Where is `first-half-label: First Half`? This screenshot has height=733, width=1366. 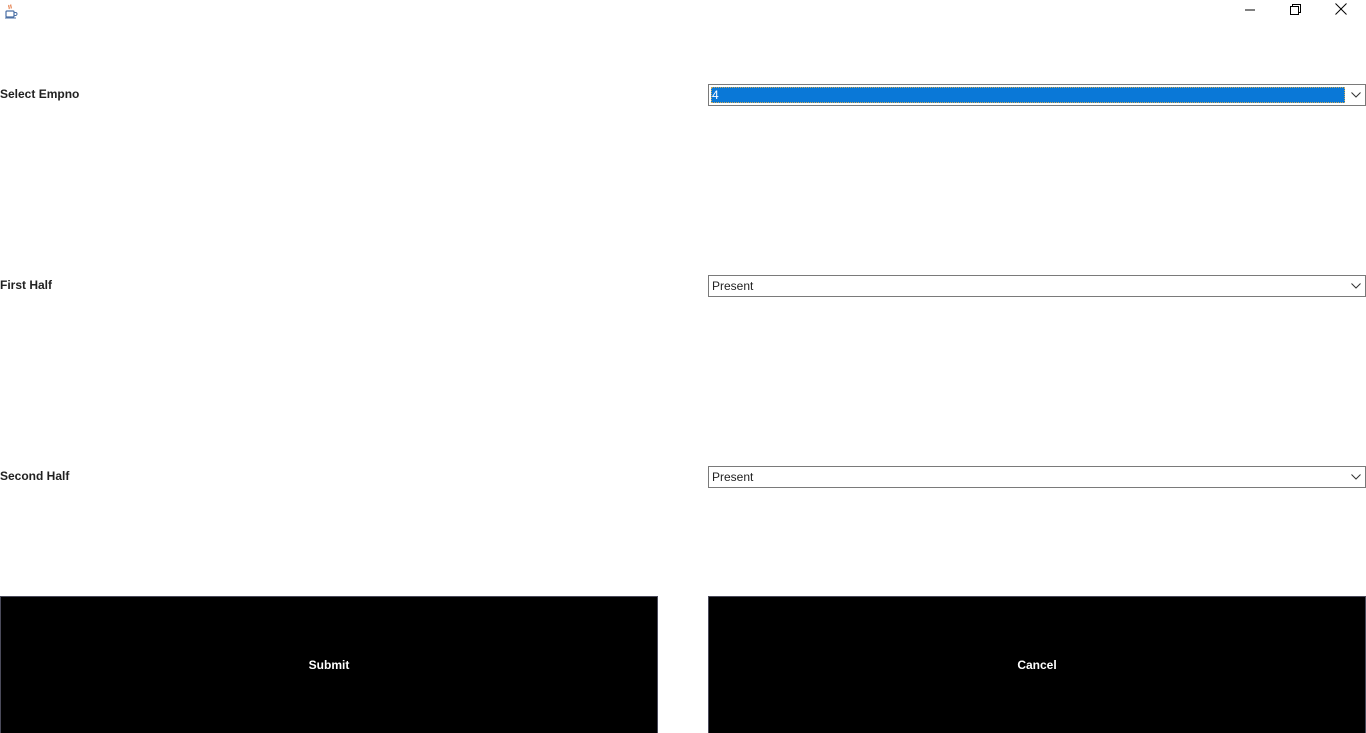 first-half-label: First Half is located at coordinates (26, 285).